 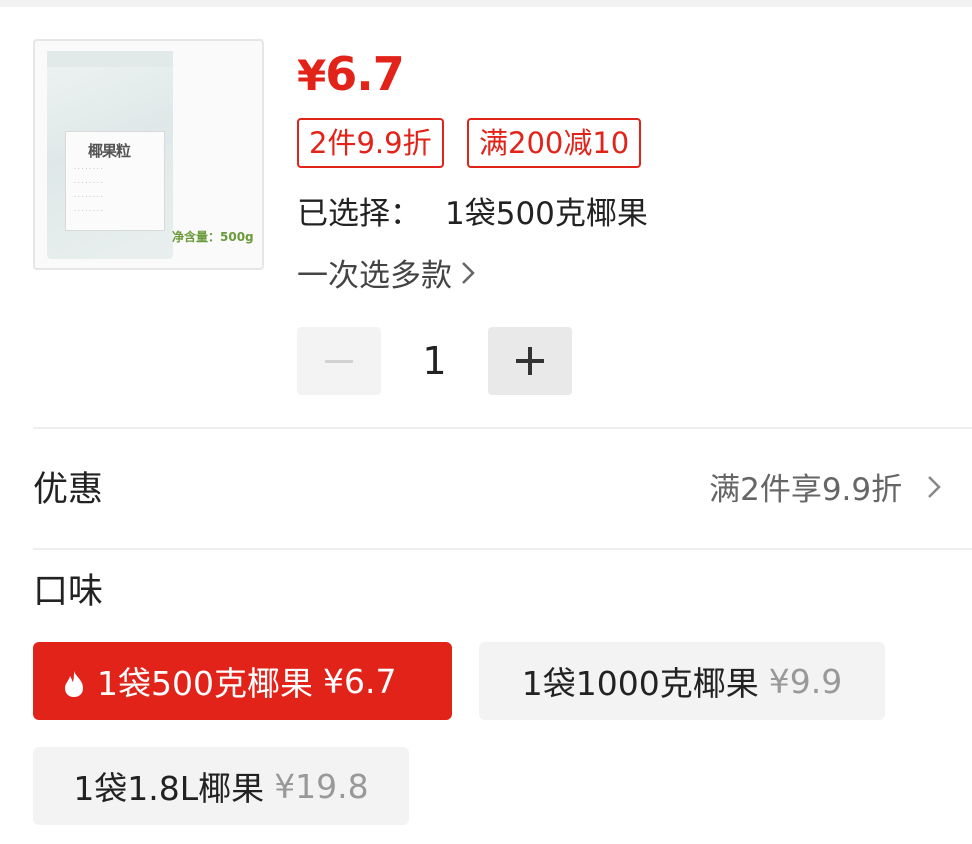 What do you see at coordinates (213, 237) in the screenshot?
I see `product-net-weight: 净含量：500g` at bounding box center [213, 237].